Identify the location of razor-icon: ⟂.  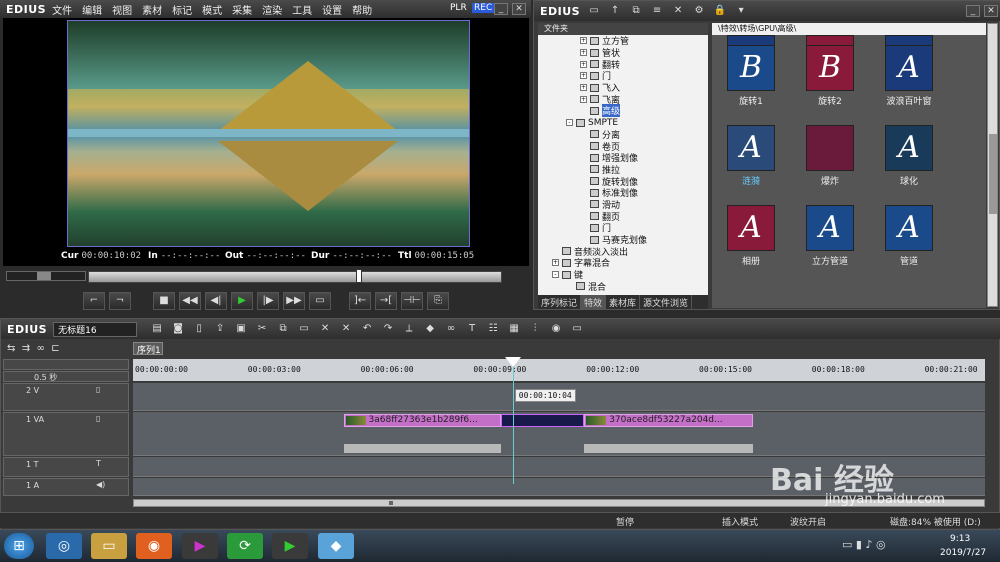
(409, 329).